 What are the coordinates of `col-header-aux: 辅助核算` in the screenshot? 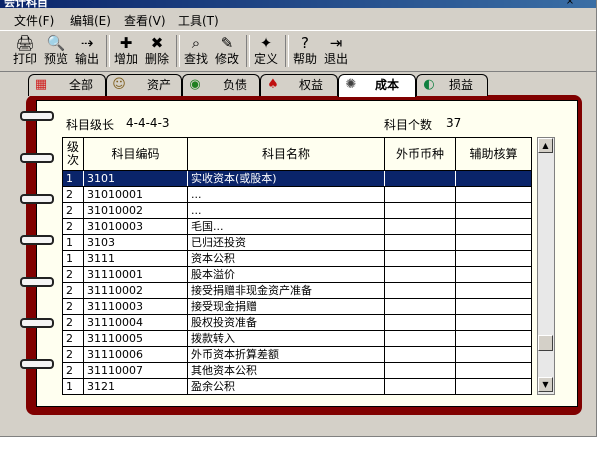 It's located at (493, 154).